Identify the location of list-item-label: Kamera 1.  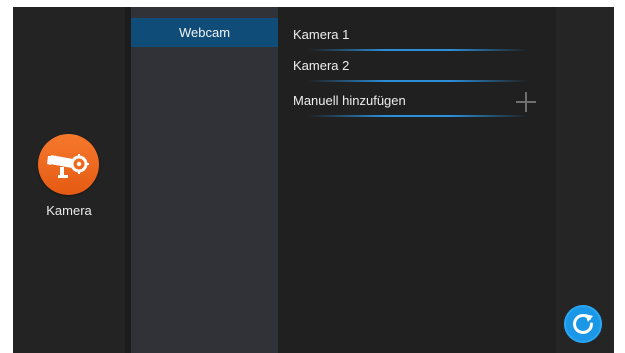
(321, 34).